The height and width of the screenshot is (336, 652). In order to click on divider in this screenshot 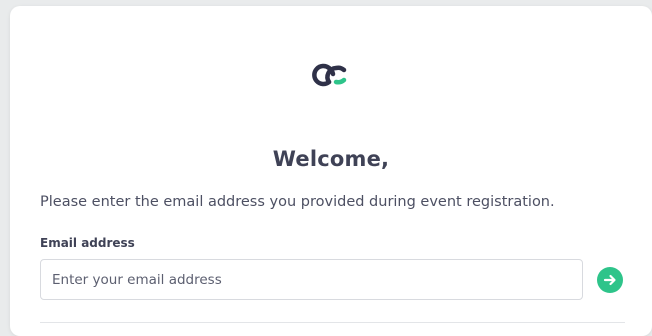, I will do `click(332, 322)`.